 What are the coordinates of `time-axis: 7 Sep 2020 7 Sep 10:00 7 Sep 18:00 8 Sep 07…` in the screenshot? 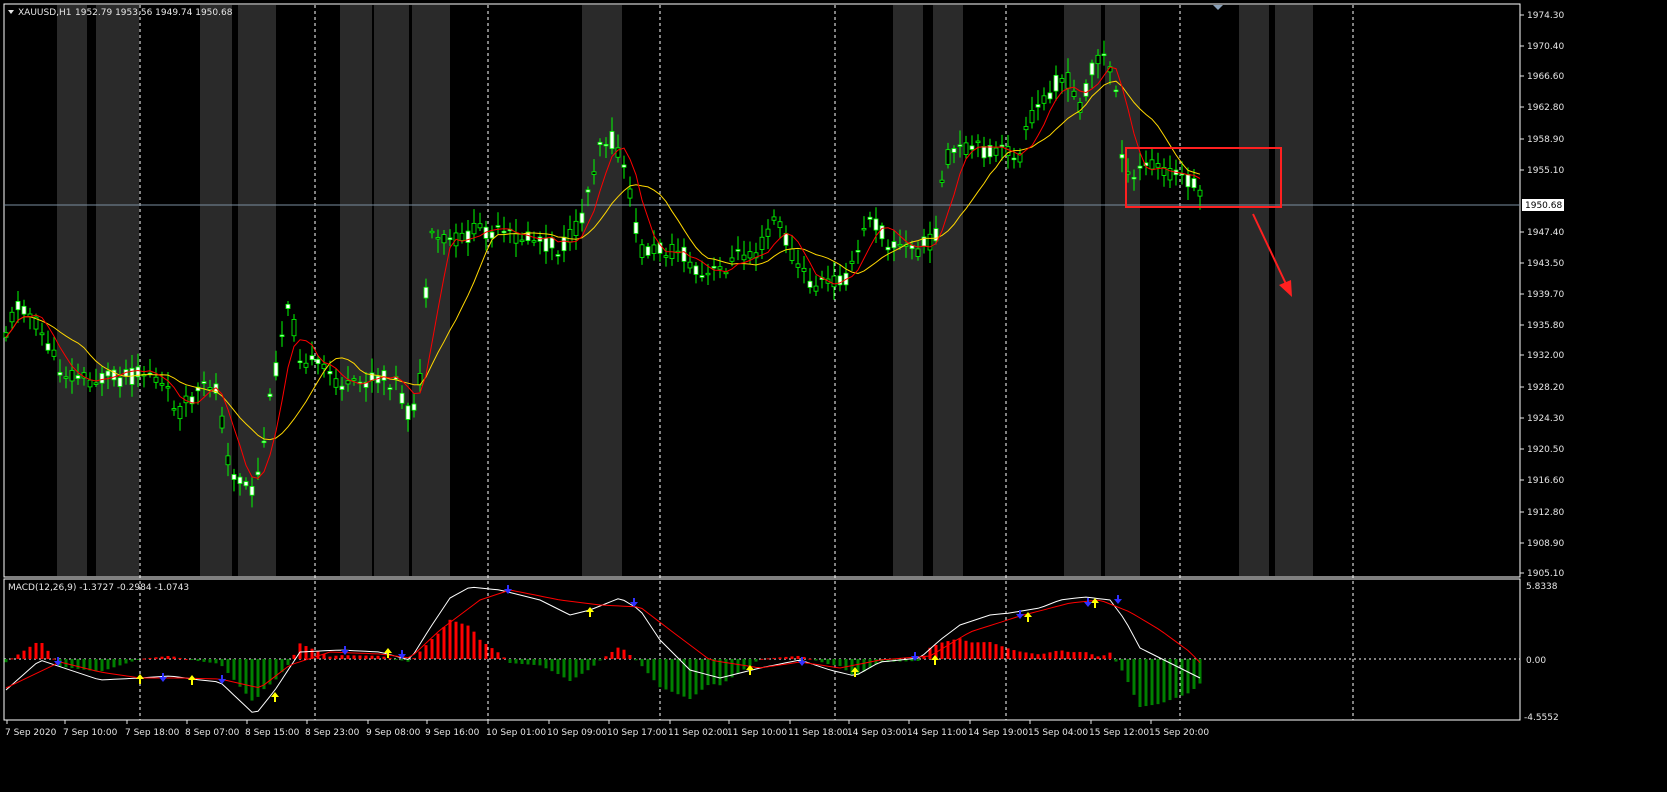 It's located at (607, 729).